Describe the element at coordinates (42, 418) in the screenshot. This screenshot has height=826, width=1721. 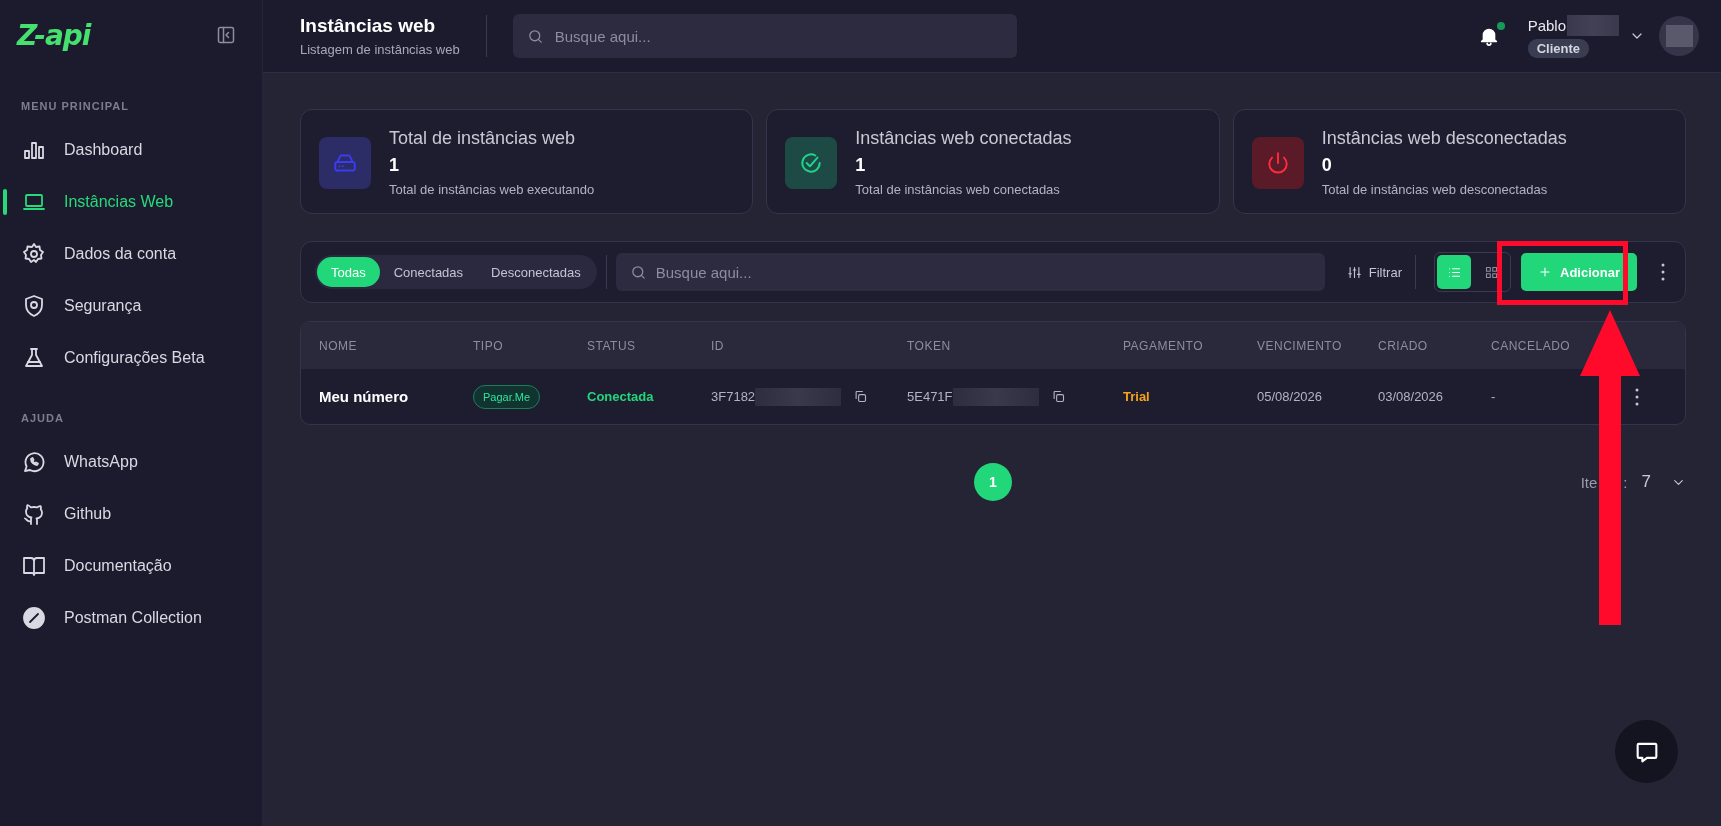
I see `section-heading: AJUDA` at that location.